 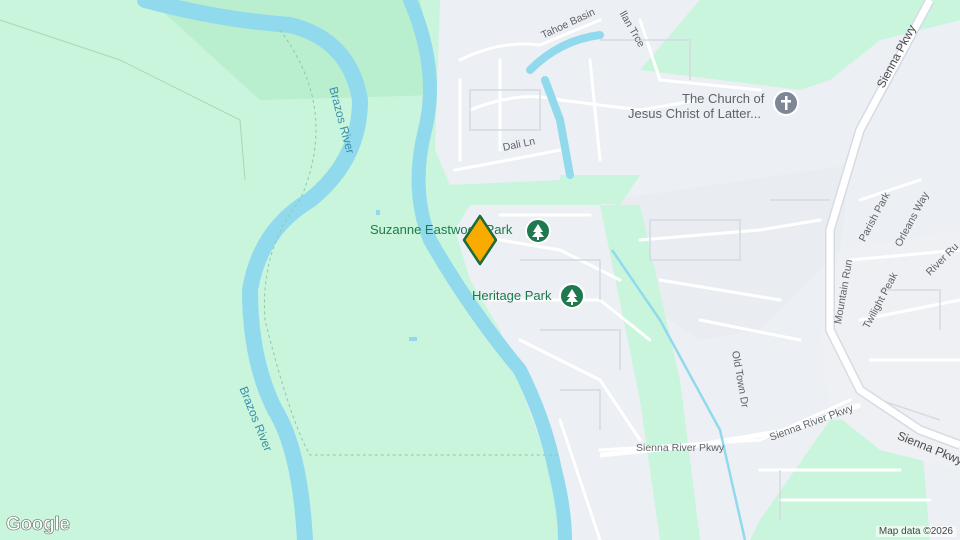 I want to click on street-label: Sienna River Pkwy, so click(x=680, y=448).